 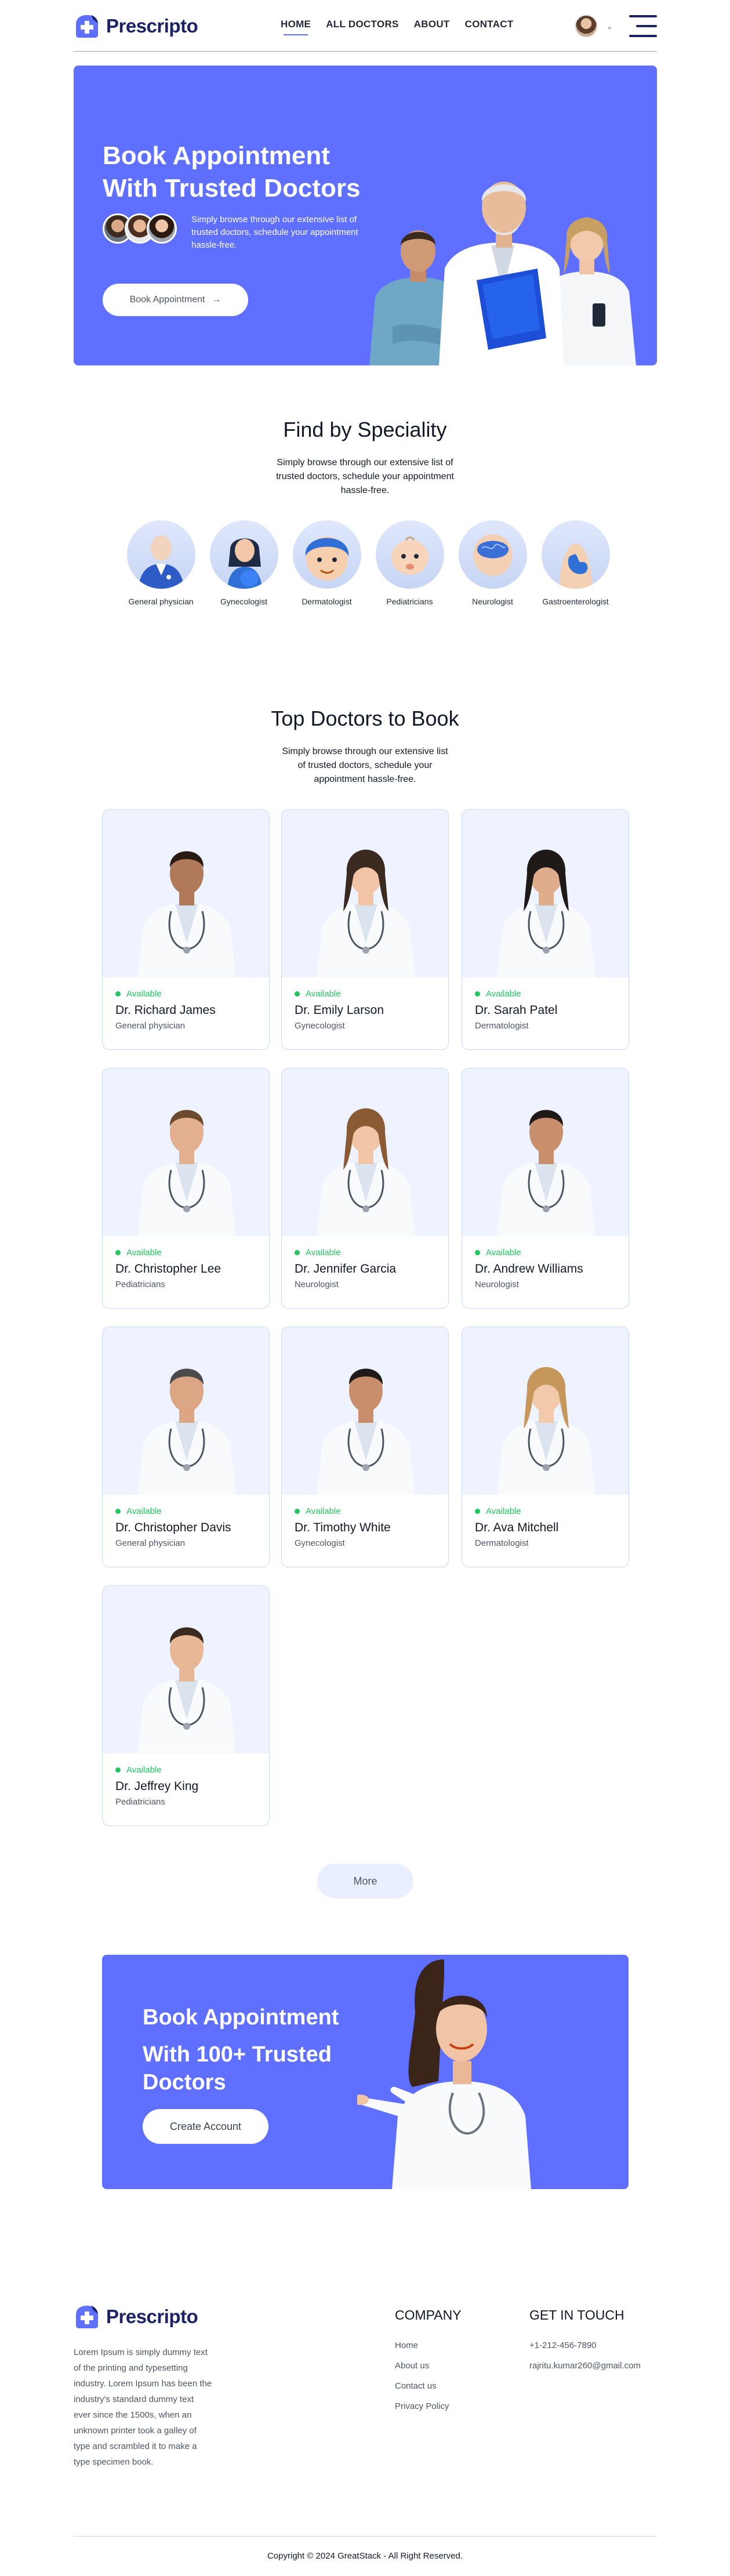 I want to click on speciality-gastroenterologist: Gastroenterologist, so click(x=575, y=563).